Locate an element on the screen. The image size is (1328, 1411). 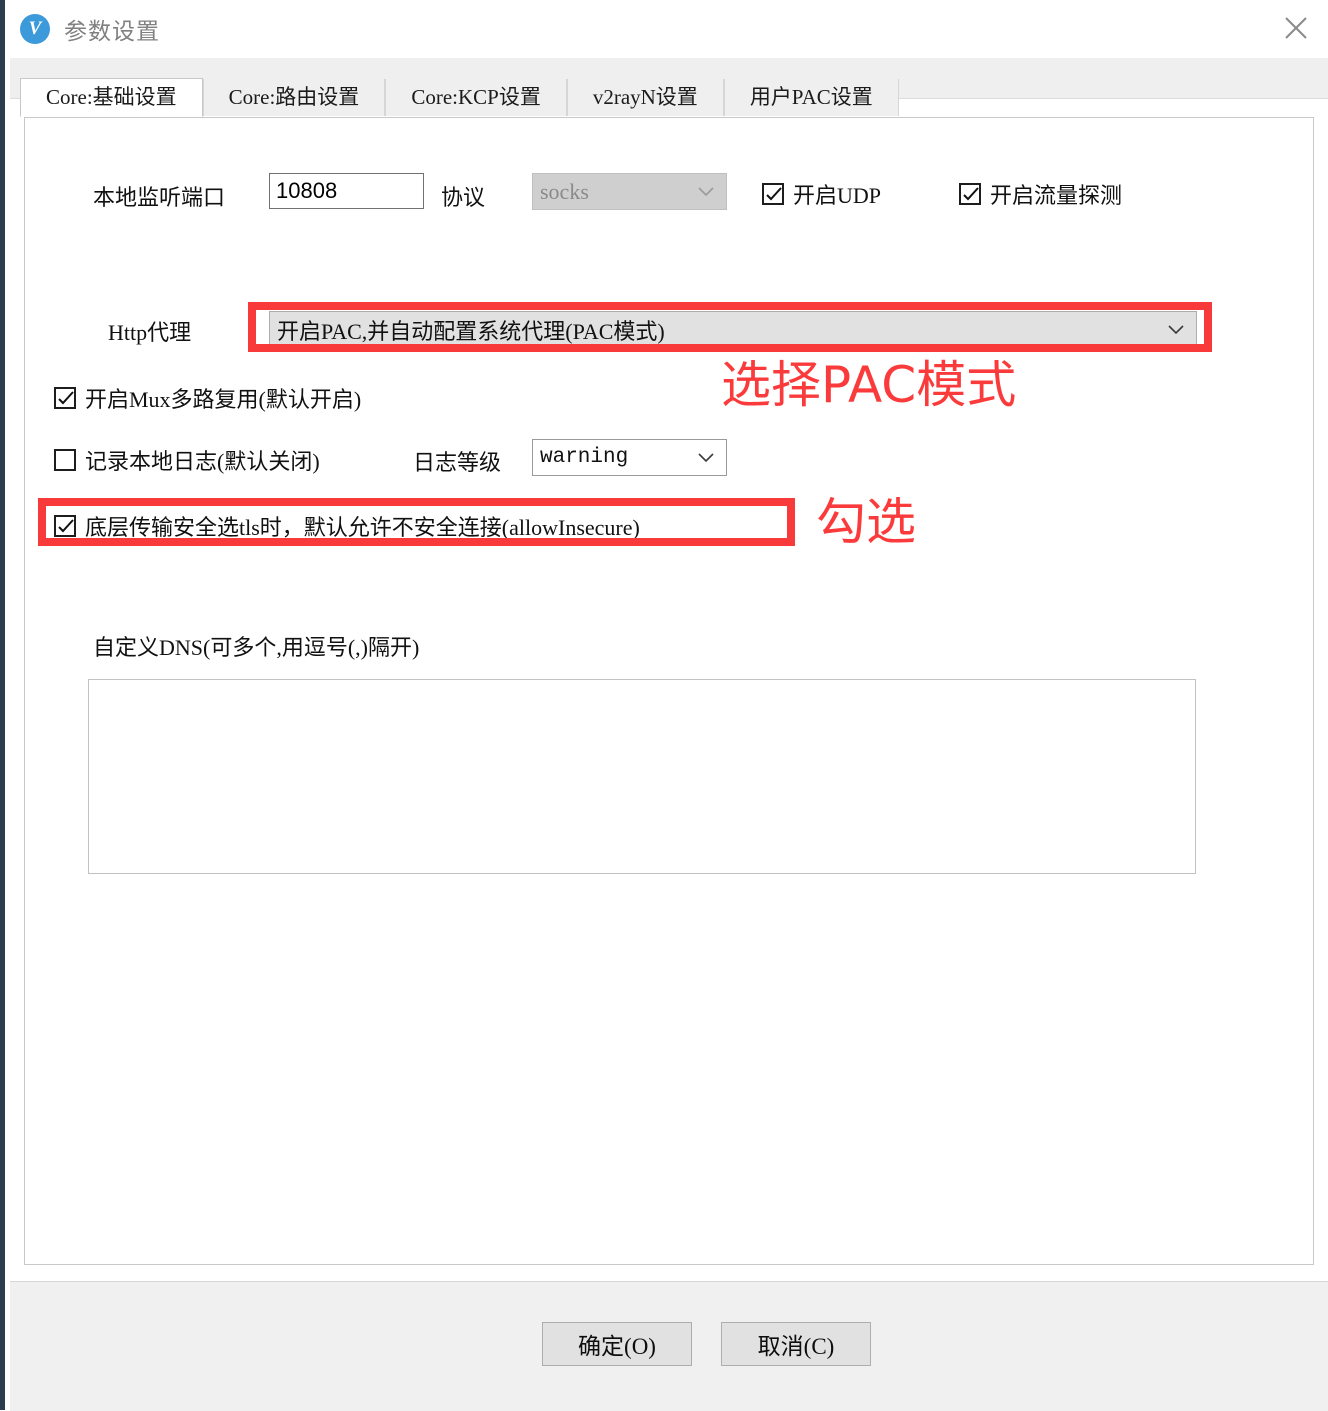
close-window-button is located at coordinates (1296, 28).